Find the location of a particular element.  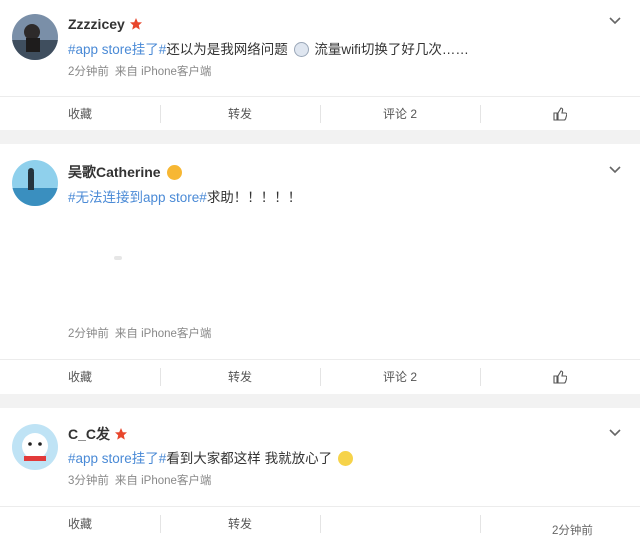

username-text: C_C发 is located at coordinates (89, 434).